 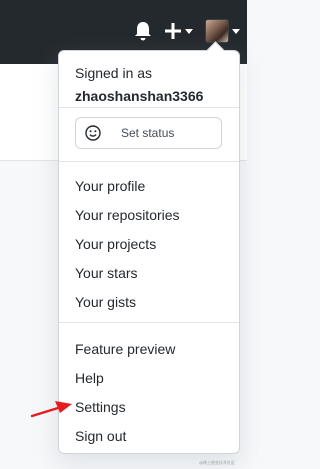 I want to click on plus-icon, so click(x=173, y=31).